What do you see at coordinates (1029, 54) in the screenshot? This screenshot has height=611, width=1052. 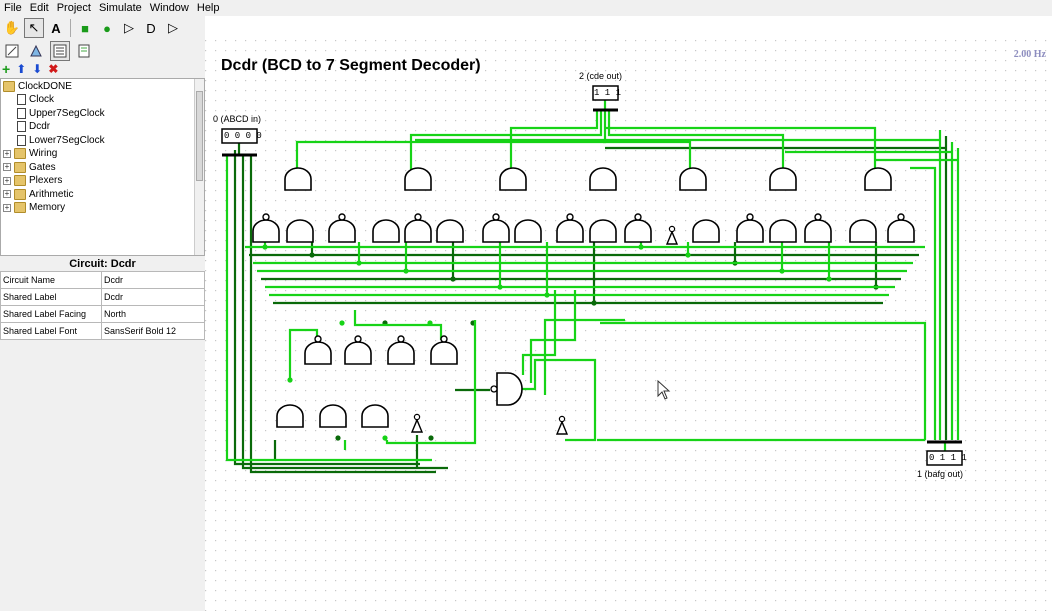 I see `tick-frequency: 2.00 Hz` at bounding box center [1029, 54].